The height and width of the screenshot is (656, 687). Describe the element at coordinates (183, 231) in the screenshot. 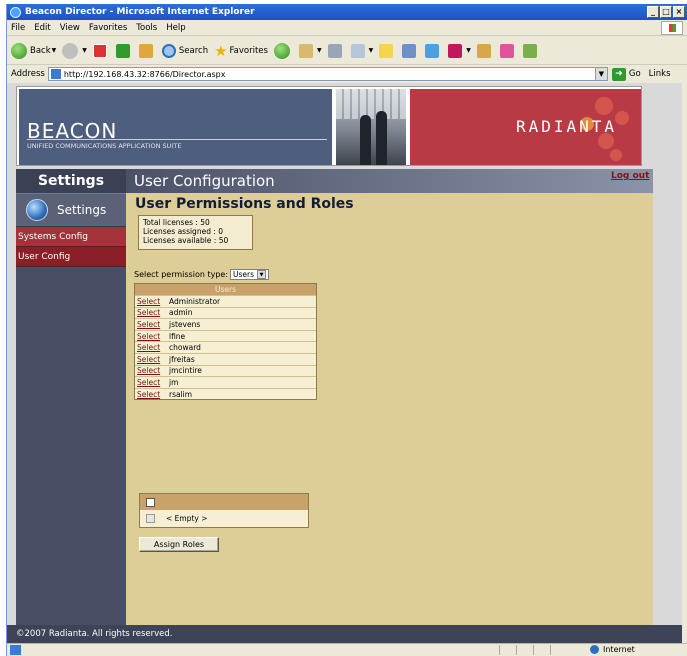

I see `licenses-assigned: Licenses assigned : 0` at that location.